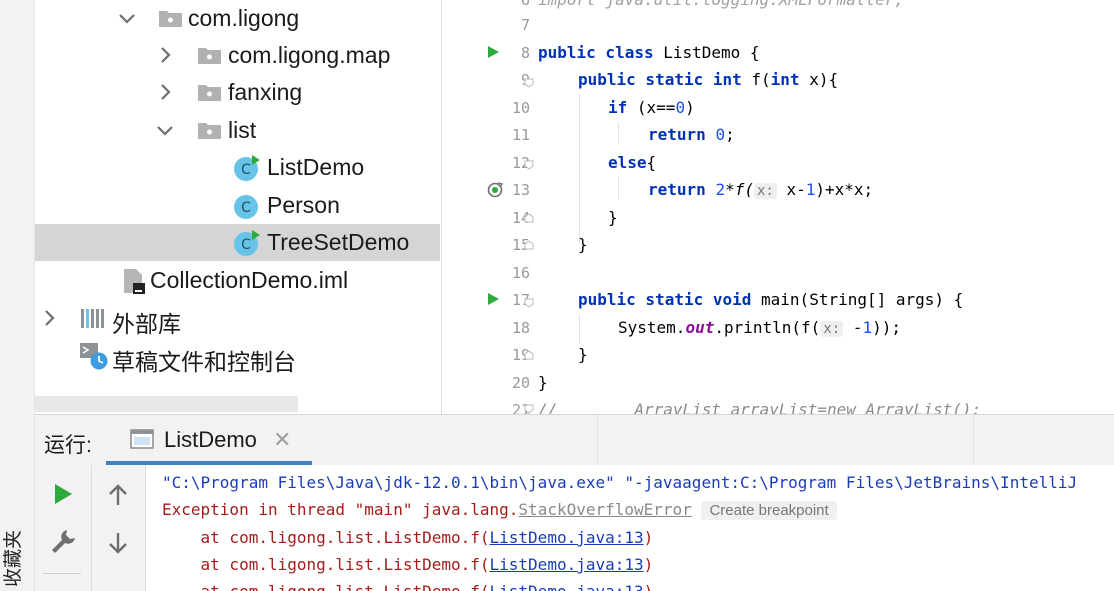  What do you see at coordinates (819, 79) in the screenshot?
I see `code-token: x){` at bounding box center [819, 79].